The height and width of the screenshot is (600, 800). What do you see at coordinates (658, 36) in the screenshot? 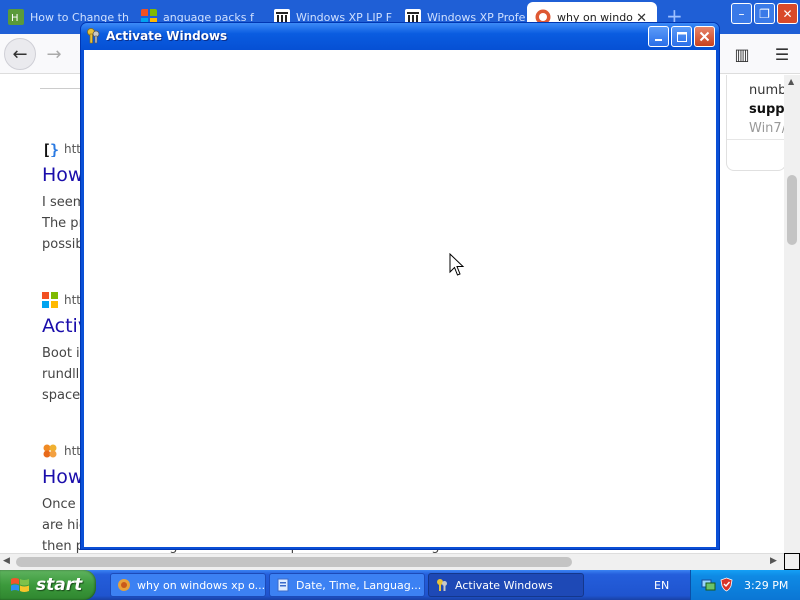
I see `dialog-minimize-button` at bounding box center [658, 36].